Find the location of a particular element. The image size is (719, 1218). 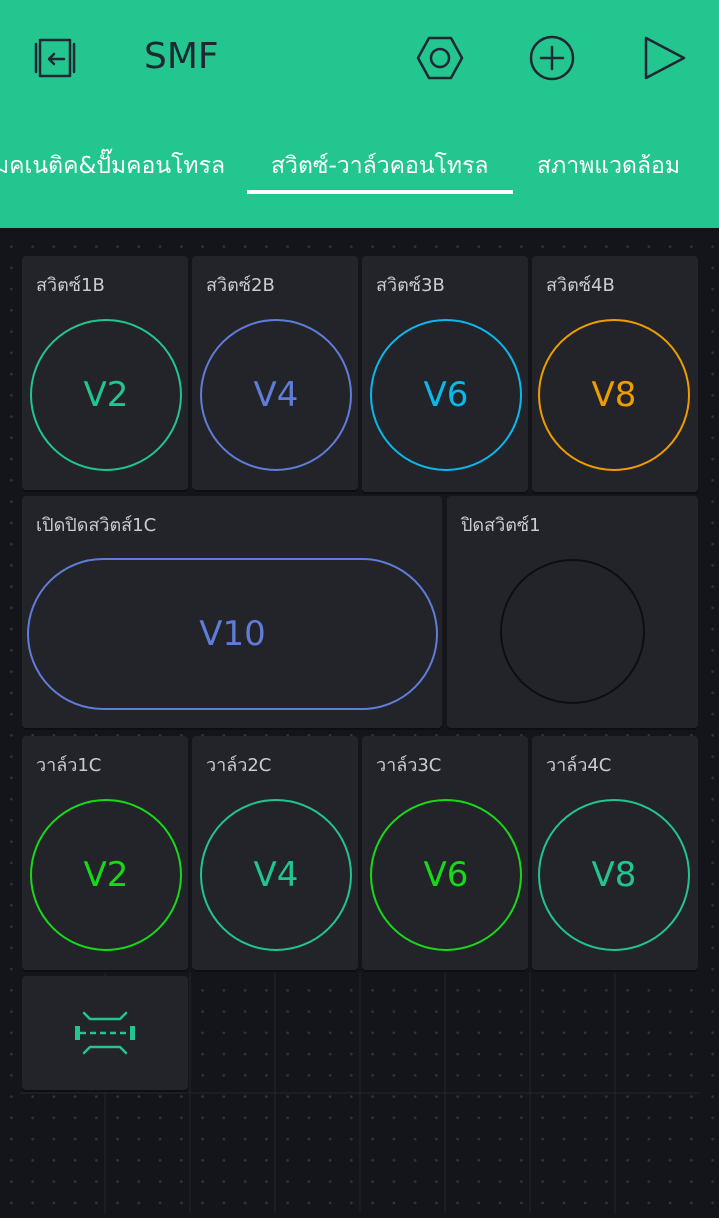

wide-switch-widget-1c: เปิดปิดสวิตส์1C V10 is located at coordinates (232, 612).